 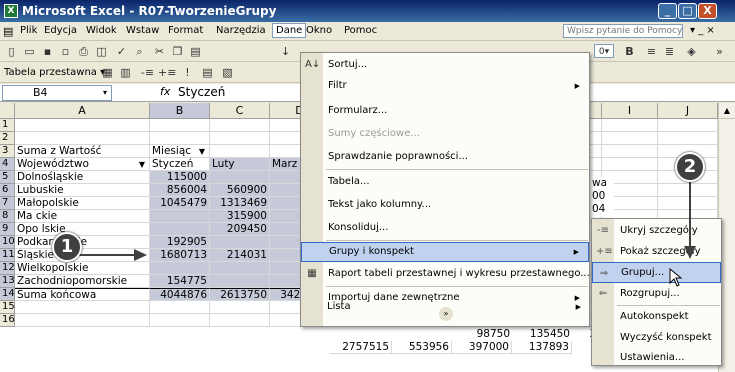 What do you see at coordinates (688, 111) in the screenshot?
I see `col-header-j: J` at bounding box center [688, 111].